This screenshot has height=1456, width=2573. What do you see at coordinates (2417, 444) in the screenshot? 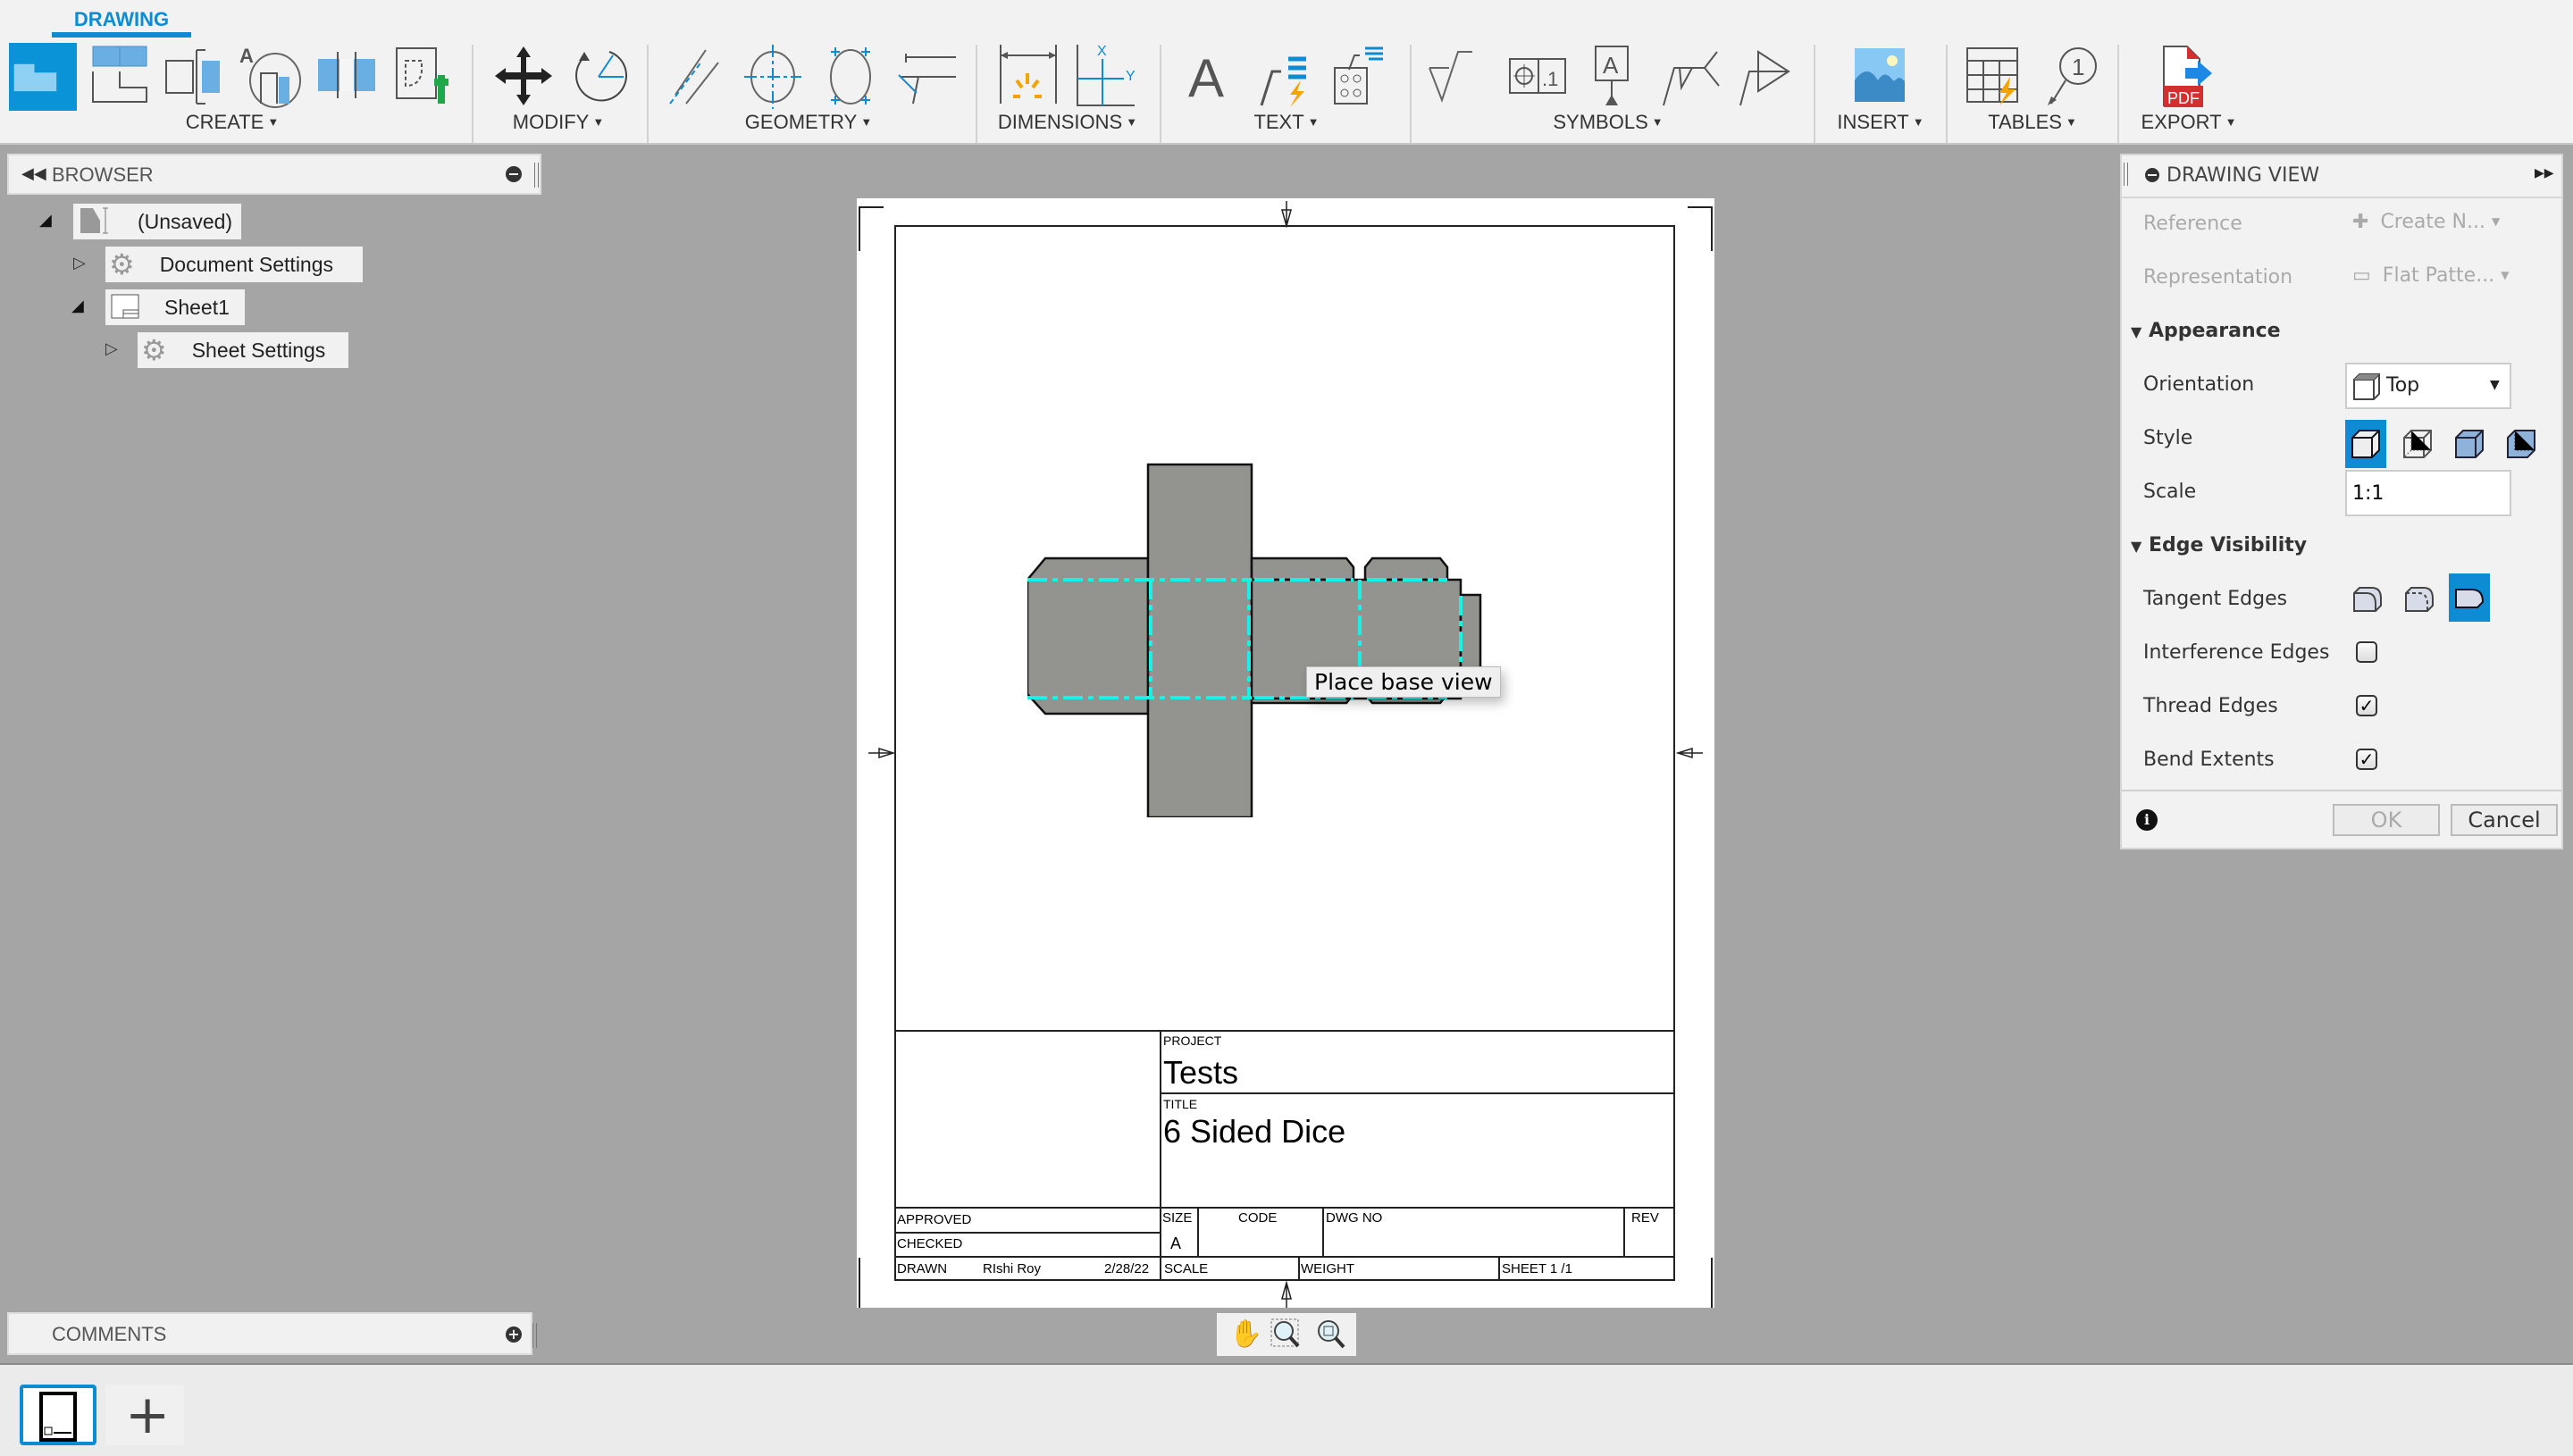
I see `style-hidden-edges-button` at bounding box center [2417, 444].